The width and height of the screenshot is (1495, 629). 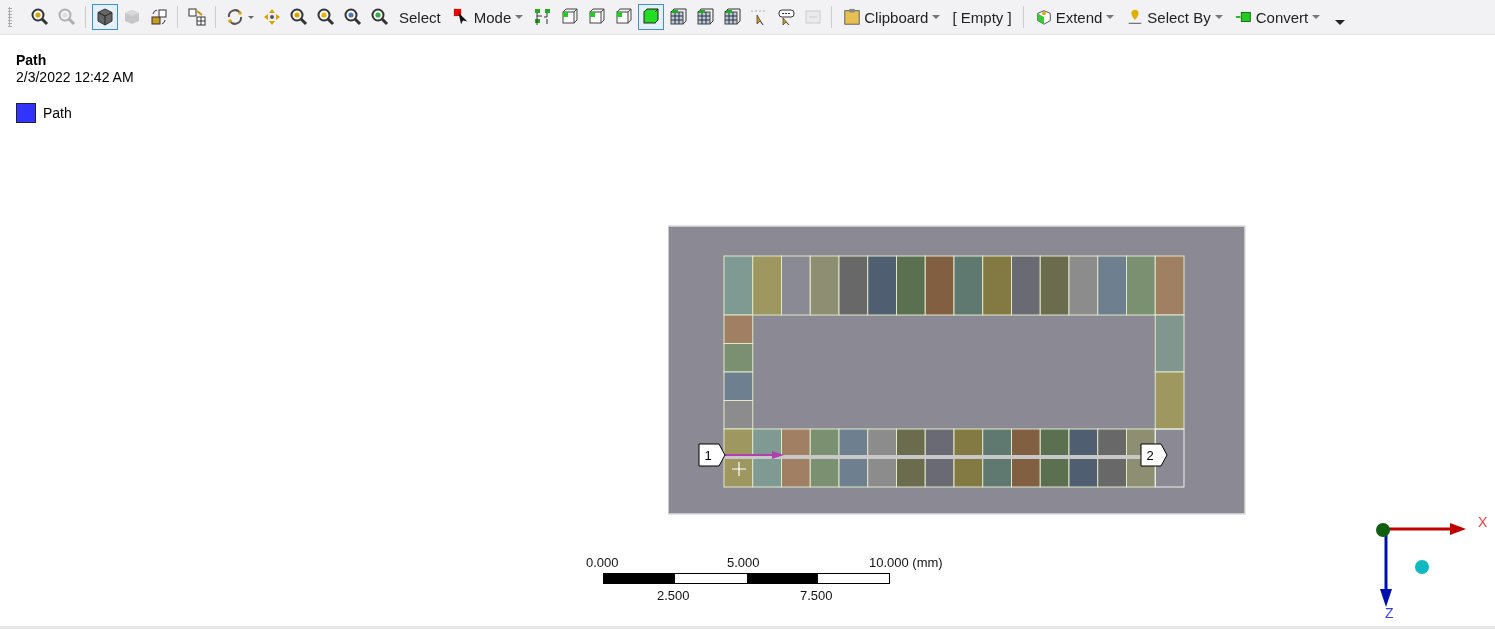 I want to click on result-title: Path, so click(x=32, y=60).